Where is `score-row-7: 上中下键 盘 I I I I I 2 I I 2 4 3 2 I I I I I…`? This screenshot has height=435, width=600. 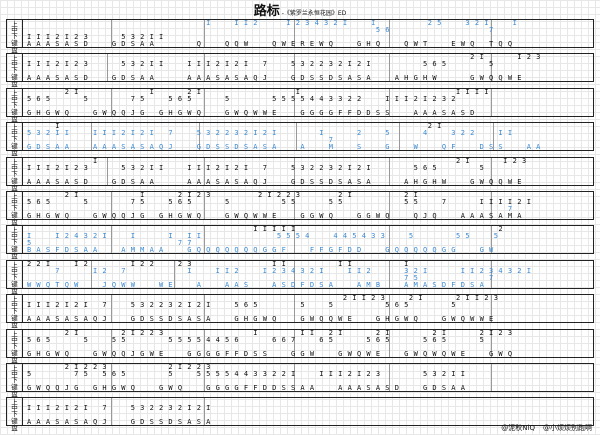
score-row-7: 上中下键 盘 I I I I I 2 I I 2 4 3 2 I I I I I… is located at coordinates (300, 242).